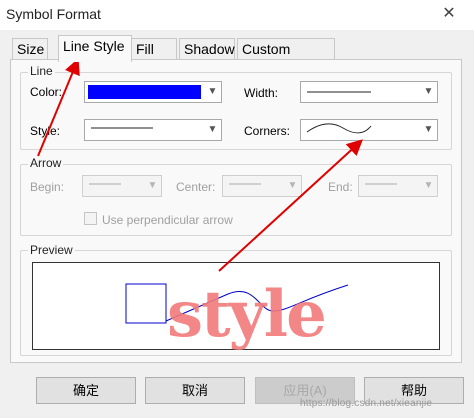 The height and width of the screenshot is (418, 474). I want to click on arrow-to-line-style-tab, so click(58, 107).